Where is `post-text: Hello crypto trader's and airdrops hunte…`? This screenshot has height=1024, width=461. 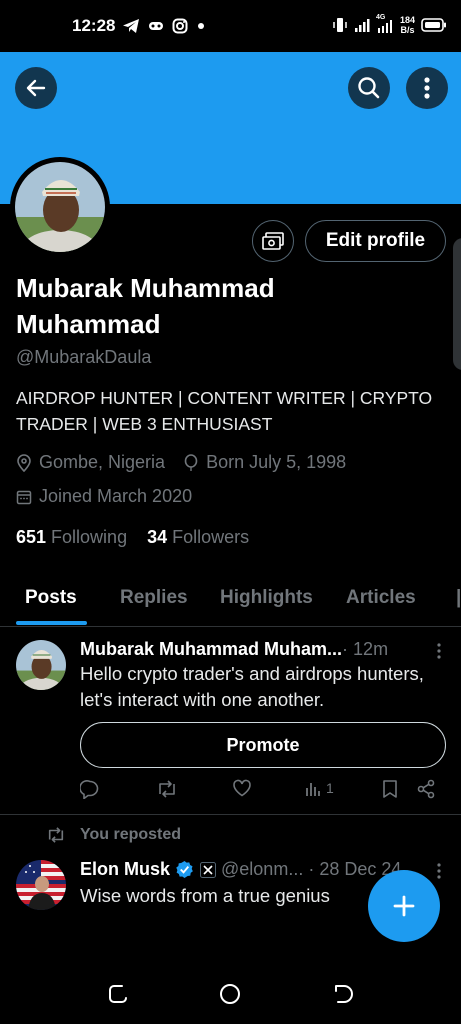 post-text: Hello crypto trader's and airdrops hunte… is located at coordinates (252, 686).